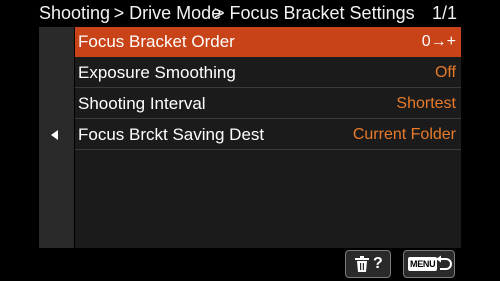 The image size is (500, 281). I want to click on help-icon: ?, so click(378, 263).